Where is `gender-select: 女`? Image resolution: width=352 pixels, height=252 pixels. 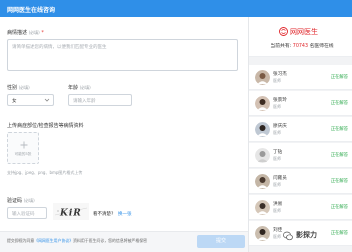
gender-select: 女 is located at coordinates (30, 100).